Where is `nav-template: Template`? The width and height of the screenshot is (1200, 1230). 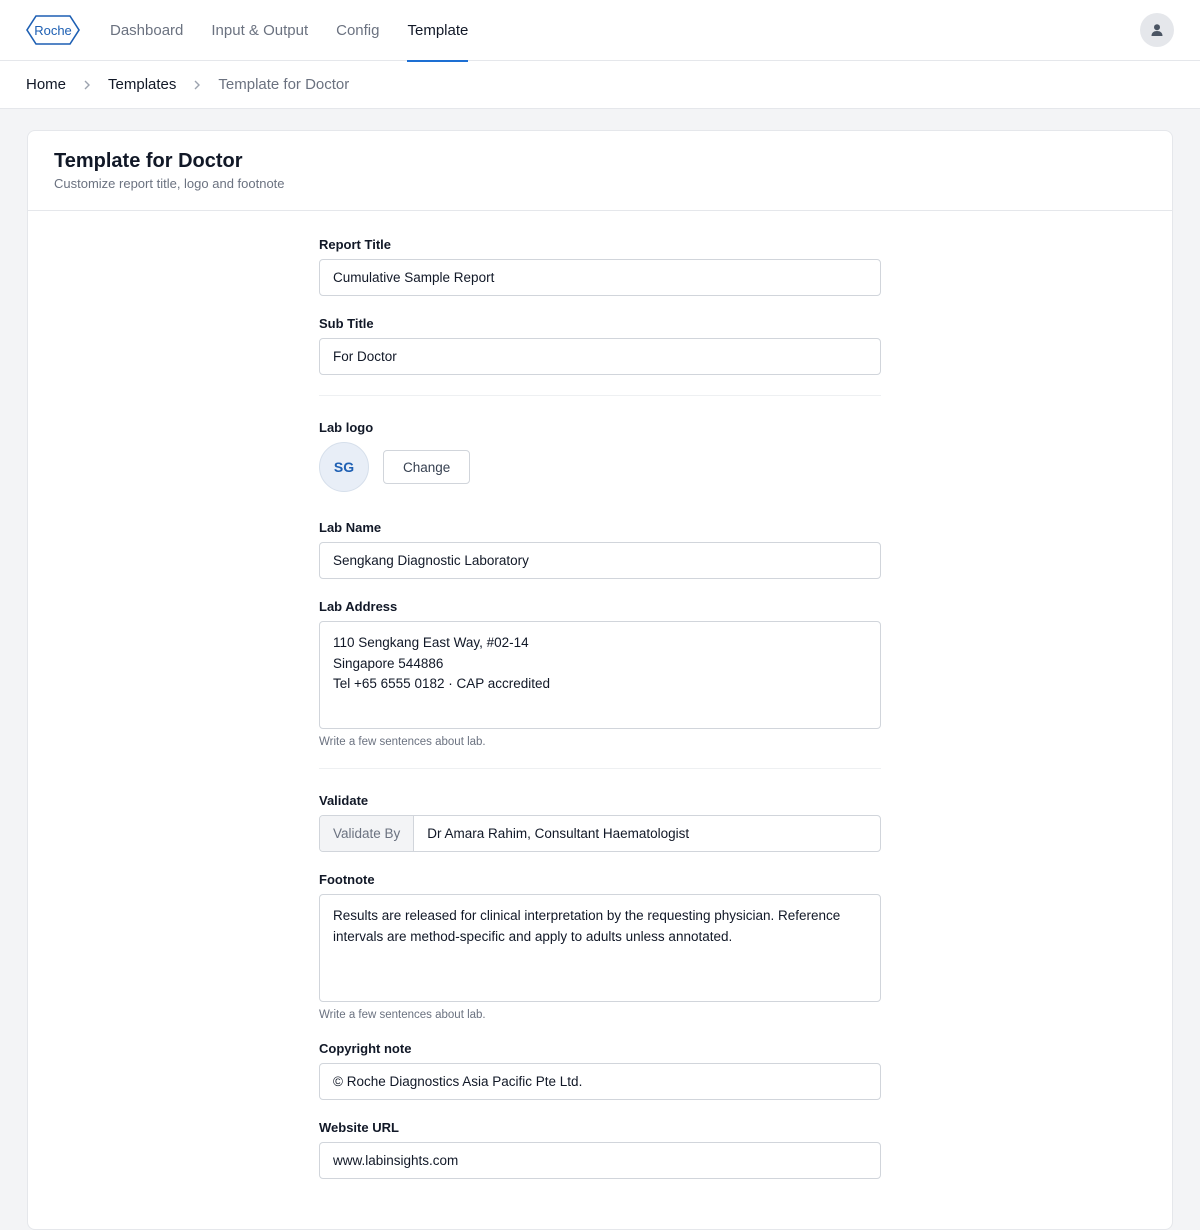
nav-template: Template is located at coordinates (437, 31).